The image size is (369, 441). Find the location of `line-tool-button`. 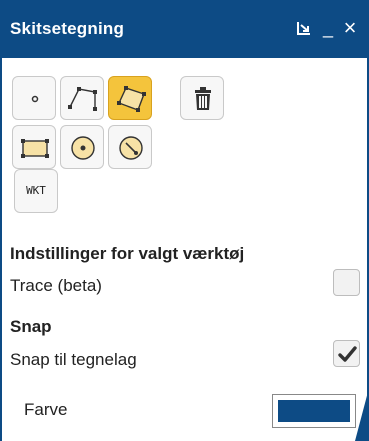

line-tool-button is located at coordinates (82, 98).